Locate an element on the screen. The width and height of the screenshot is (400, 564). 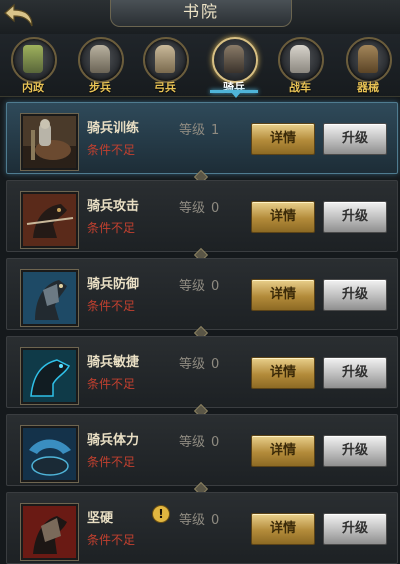
category-tabs: 内政 步兵 弓兵 骑兵 战车 器械 is located at coordinates (200, 65).